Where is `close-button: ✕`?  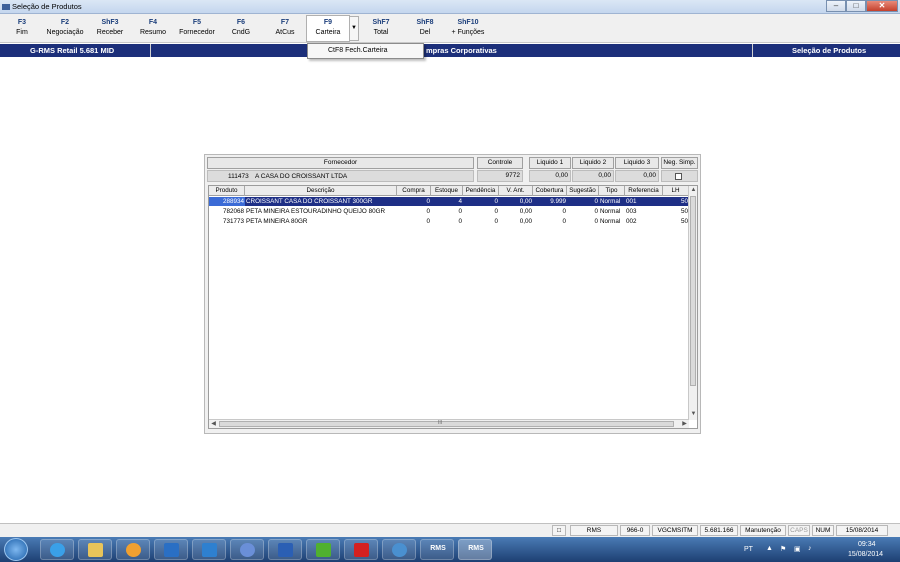 close-button: ✕ is located at coordinates (882, 6).